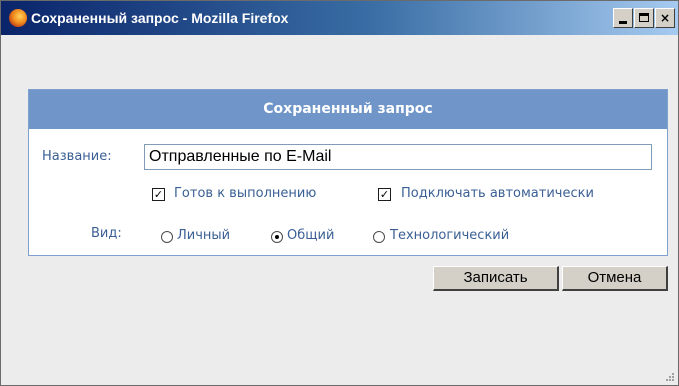 The height and width of the screenshot is (386, 679). Describe the element at coordinates (158, 194) in the screenshot. I see `ready-checkbox: ✓` at that location.